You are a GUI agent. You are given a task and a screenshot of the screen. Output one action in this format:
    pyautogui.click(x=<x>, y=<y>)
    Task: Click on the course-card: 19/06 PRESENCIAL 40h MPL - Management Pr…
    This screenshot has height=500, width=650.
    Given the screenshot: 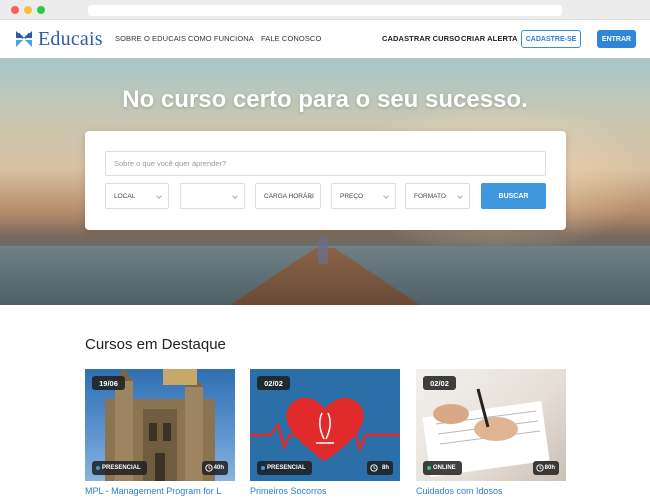 What is the action you would take?
    pyautogui.click(x=160, y=434)
    